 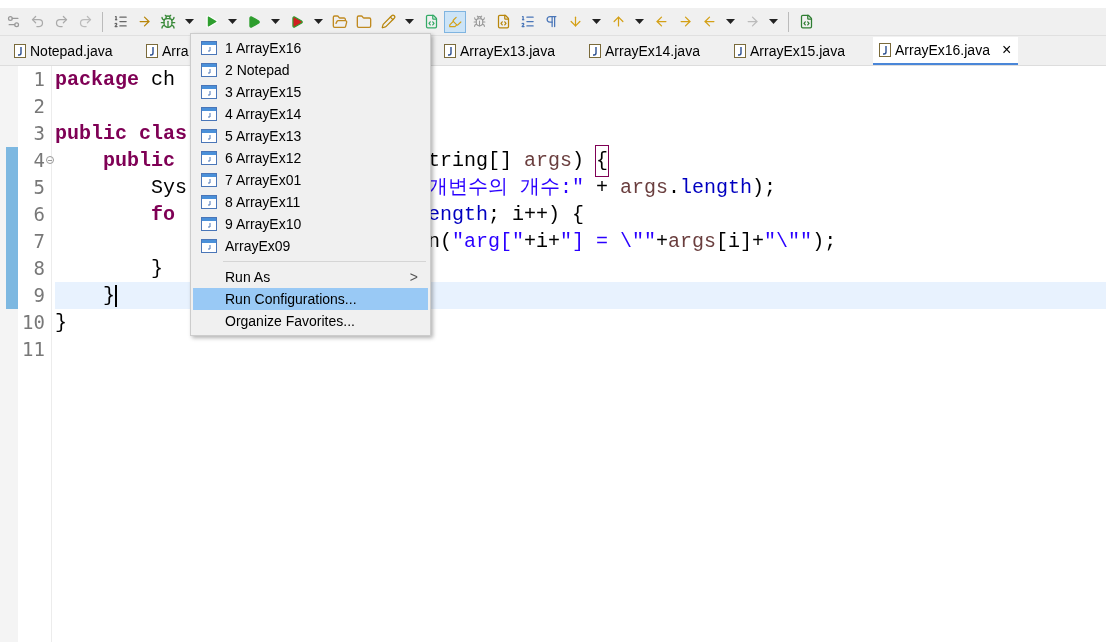 I want to click on menu-item-label: 5 ArrayEx13, so click(x=264, y=136).